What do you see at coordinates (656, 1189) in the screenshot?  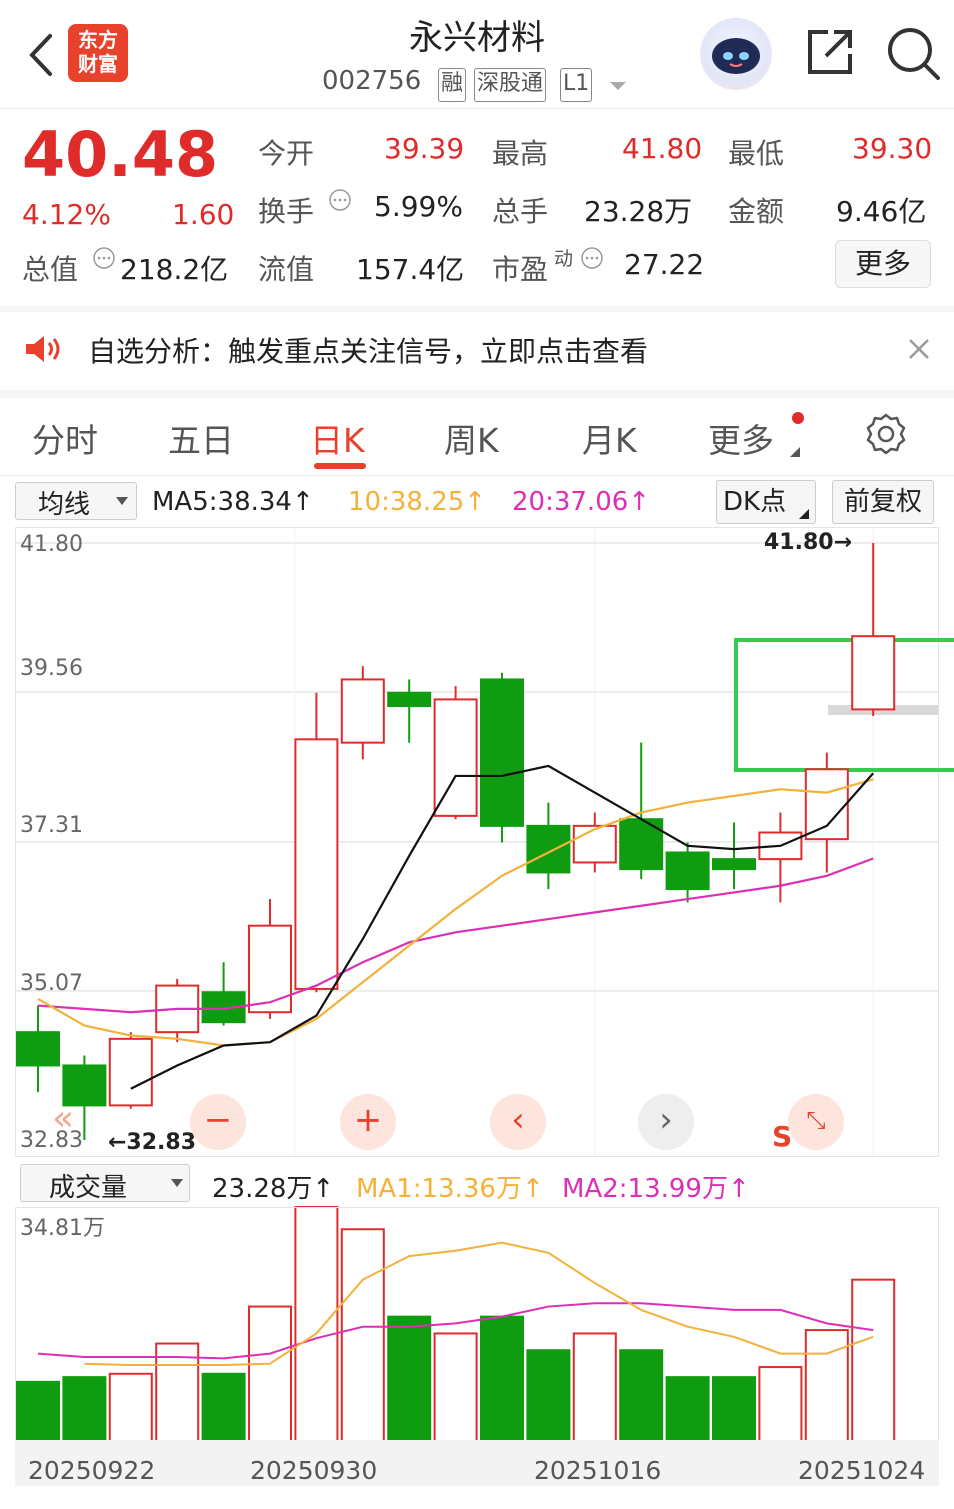 I see `vol-ma2-readout: MA2:13.99万↑` at bounding box center [656, 1189].